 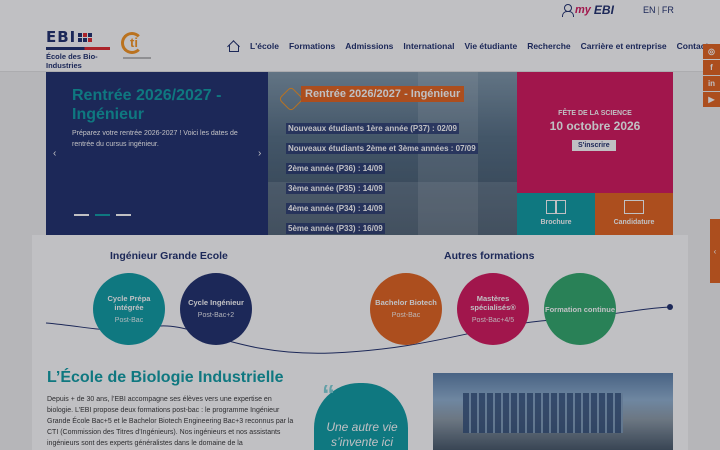 I want to click on chevron-left-icon: ‹, so click(x=715, y=251).